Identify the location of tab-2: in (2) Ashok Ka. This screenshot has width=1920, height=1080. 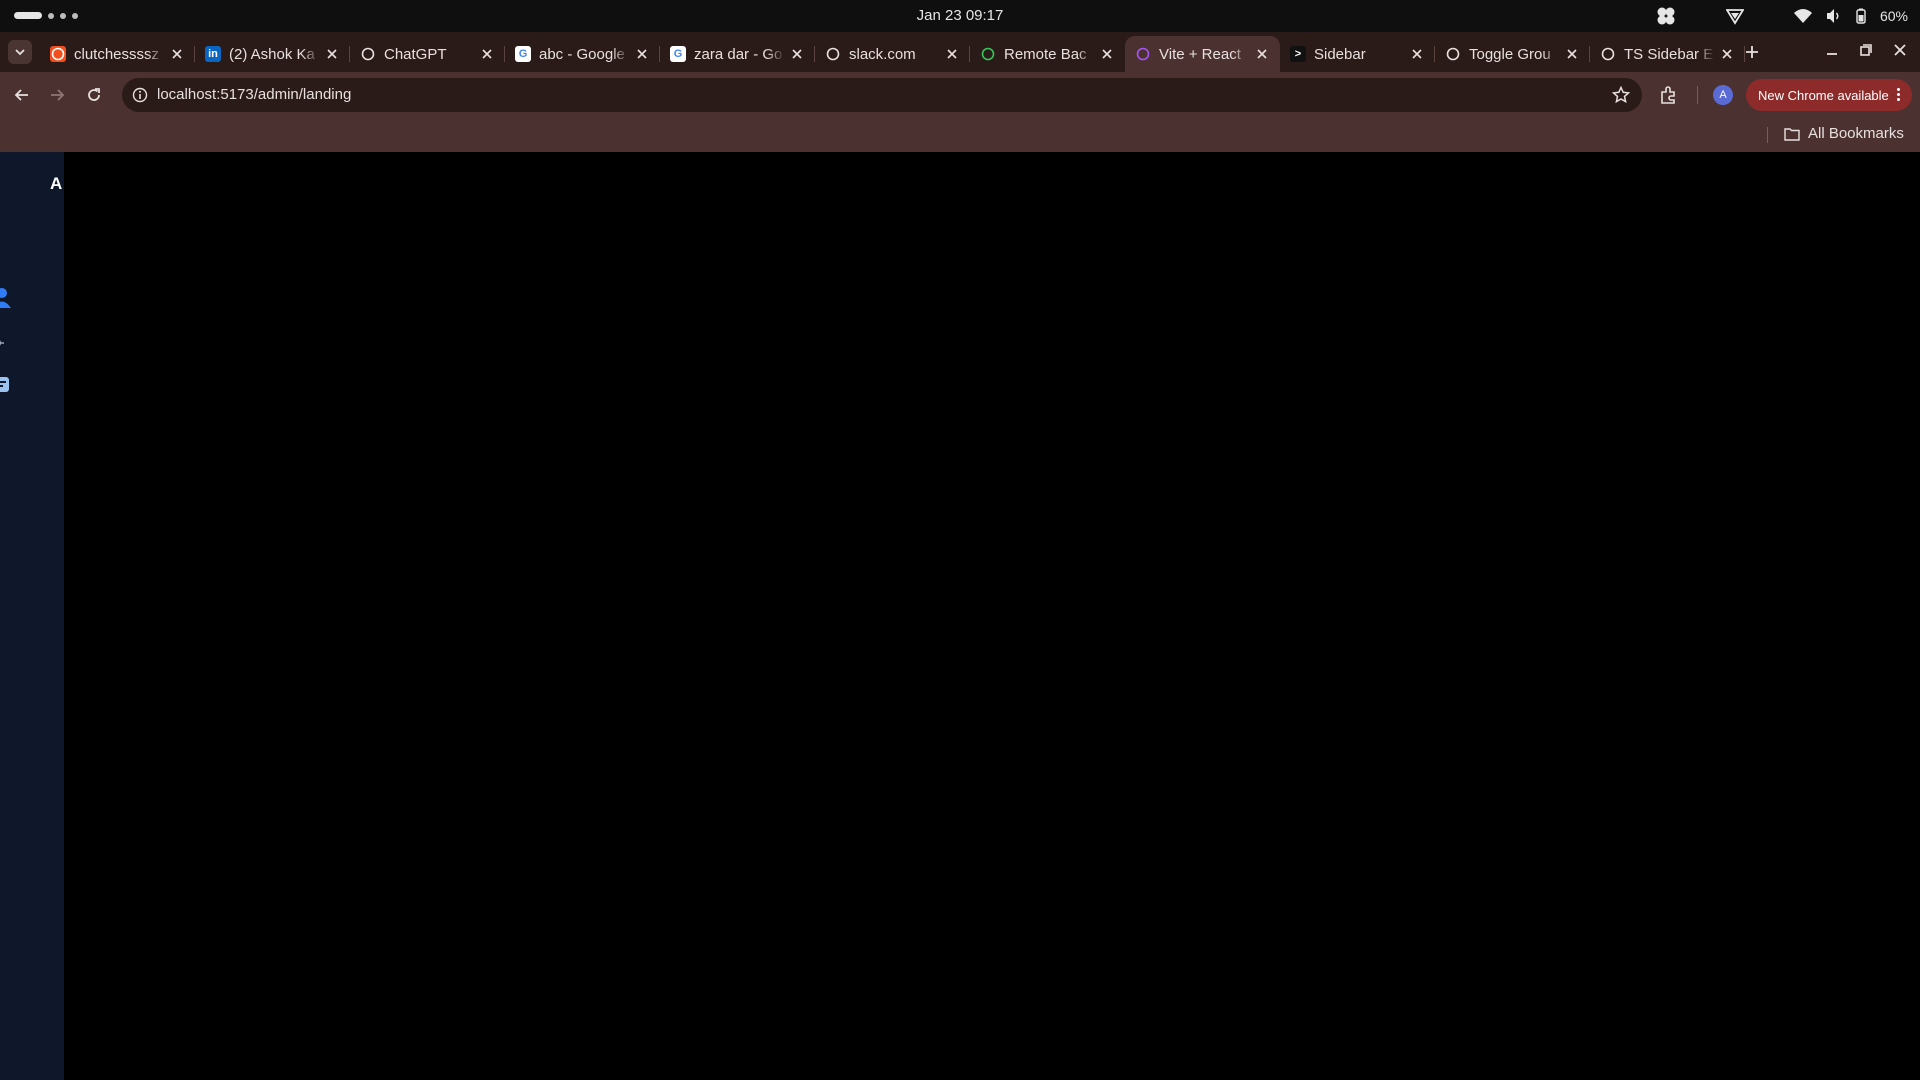
(272, 54).